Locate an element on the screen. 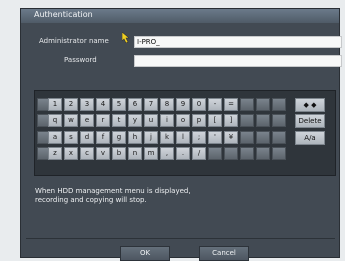 The image size is (345, 261). keyboard-key: d is located at coordinates (87, 137).